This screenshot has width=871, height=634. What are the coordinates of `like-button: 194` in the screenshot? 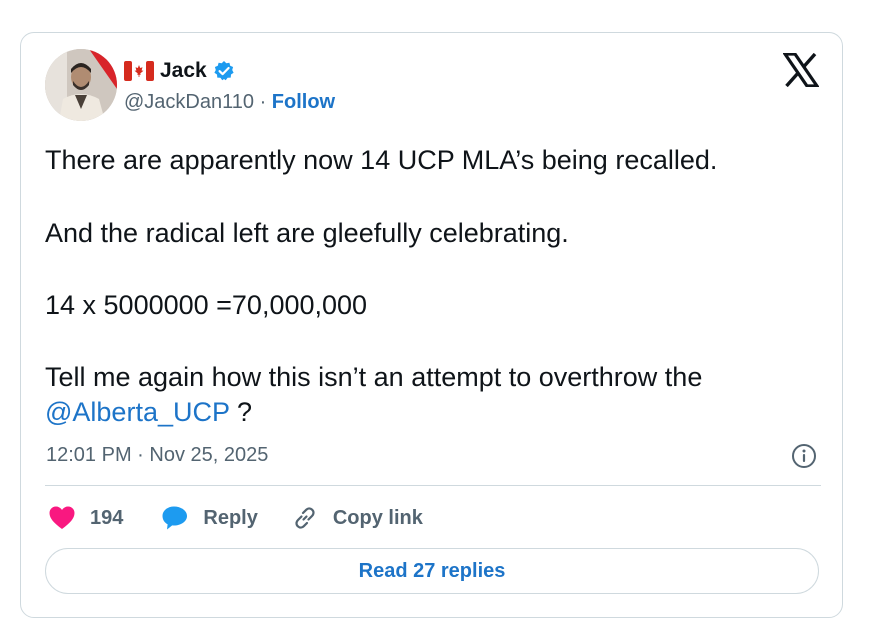 It's located at (85, 518).